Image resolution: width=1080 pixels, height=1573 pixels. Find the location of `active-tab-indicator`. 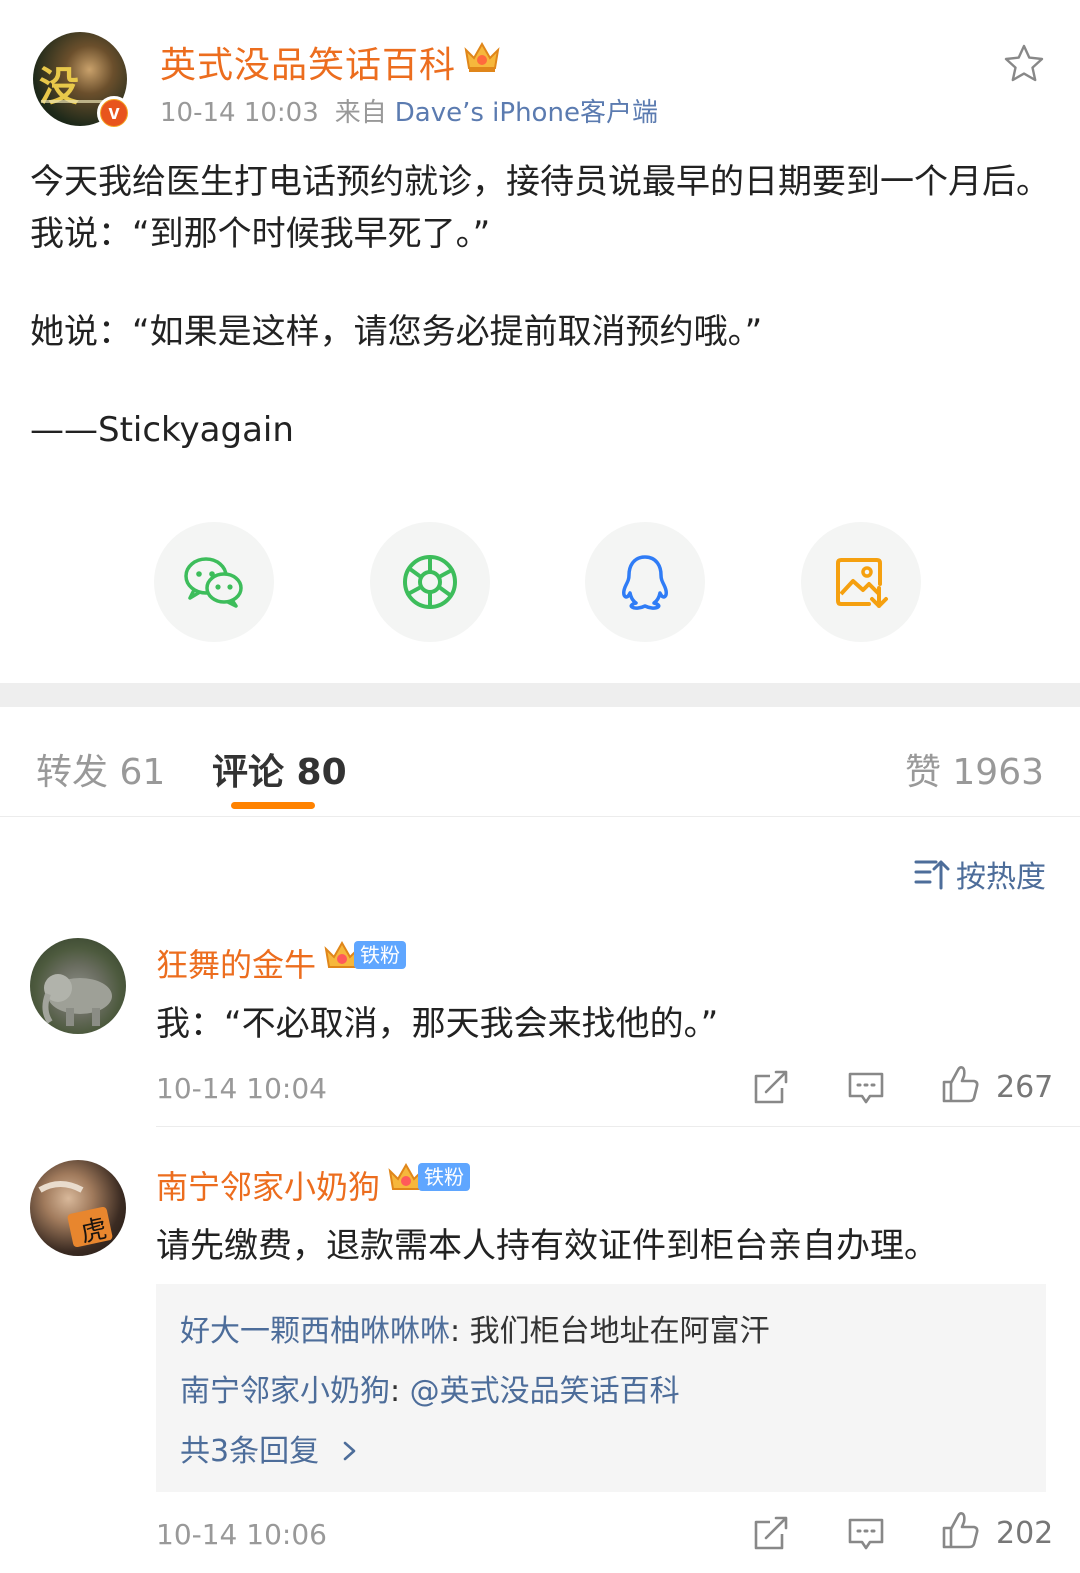

active-tab-indicator is located at coordinates (273, 805).